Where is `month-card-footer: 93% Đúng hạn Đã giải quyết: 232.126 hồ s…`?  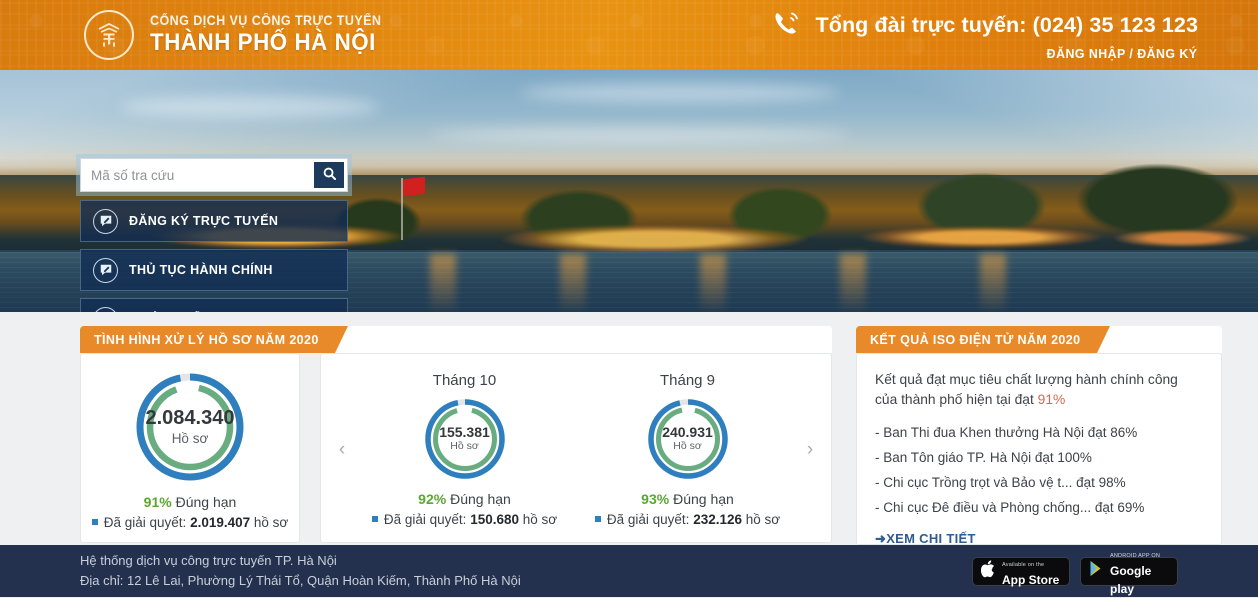 month-card-footer: 93% Đúng hạn Đã giải quyết: 232.126 hồ s… is located at coordinates (687, 509).